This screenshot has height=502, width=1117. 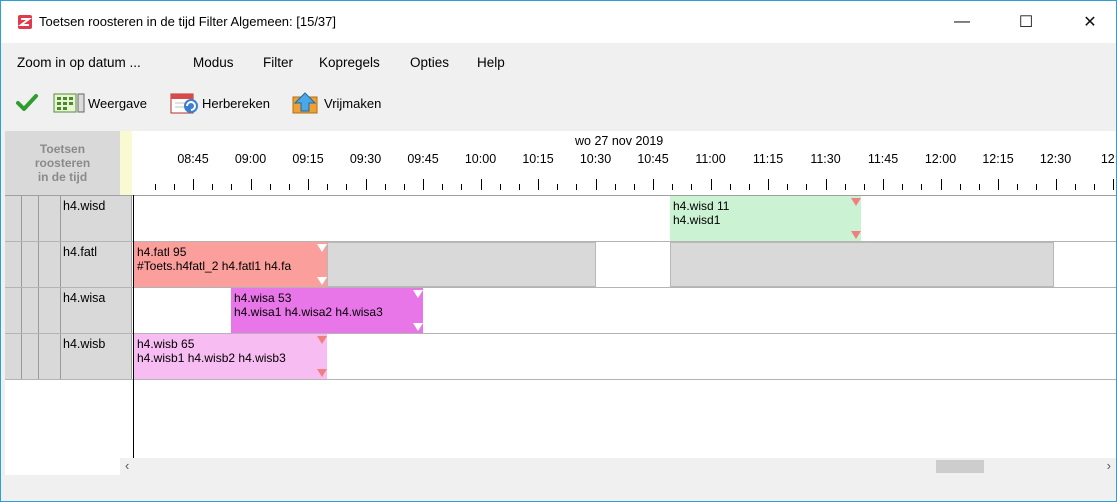 What do you see at coordinates (250, 159) in the screenshot?
I see `time-label: 09:00` at bounding box center [250, 159].